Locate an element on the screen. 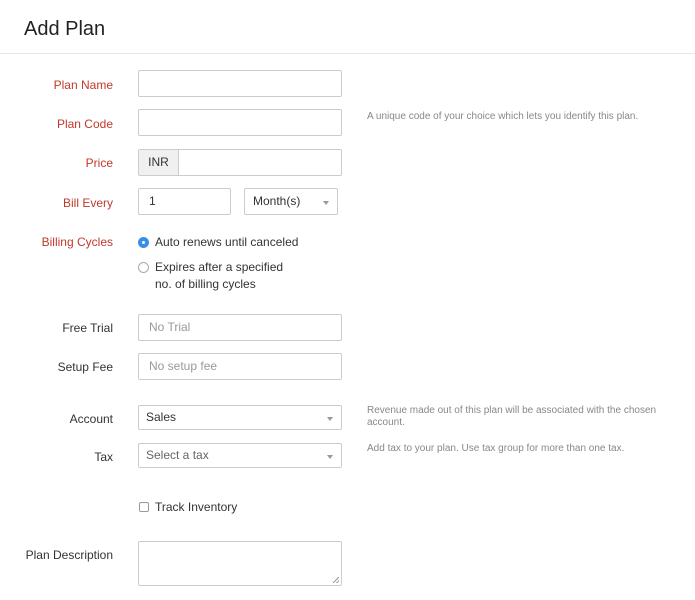 This screenshot has width=695, height=600. bill-every-input: 1 is located at coordinates (184, 201).